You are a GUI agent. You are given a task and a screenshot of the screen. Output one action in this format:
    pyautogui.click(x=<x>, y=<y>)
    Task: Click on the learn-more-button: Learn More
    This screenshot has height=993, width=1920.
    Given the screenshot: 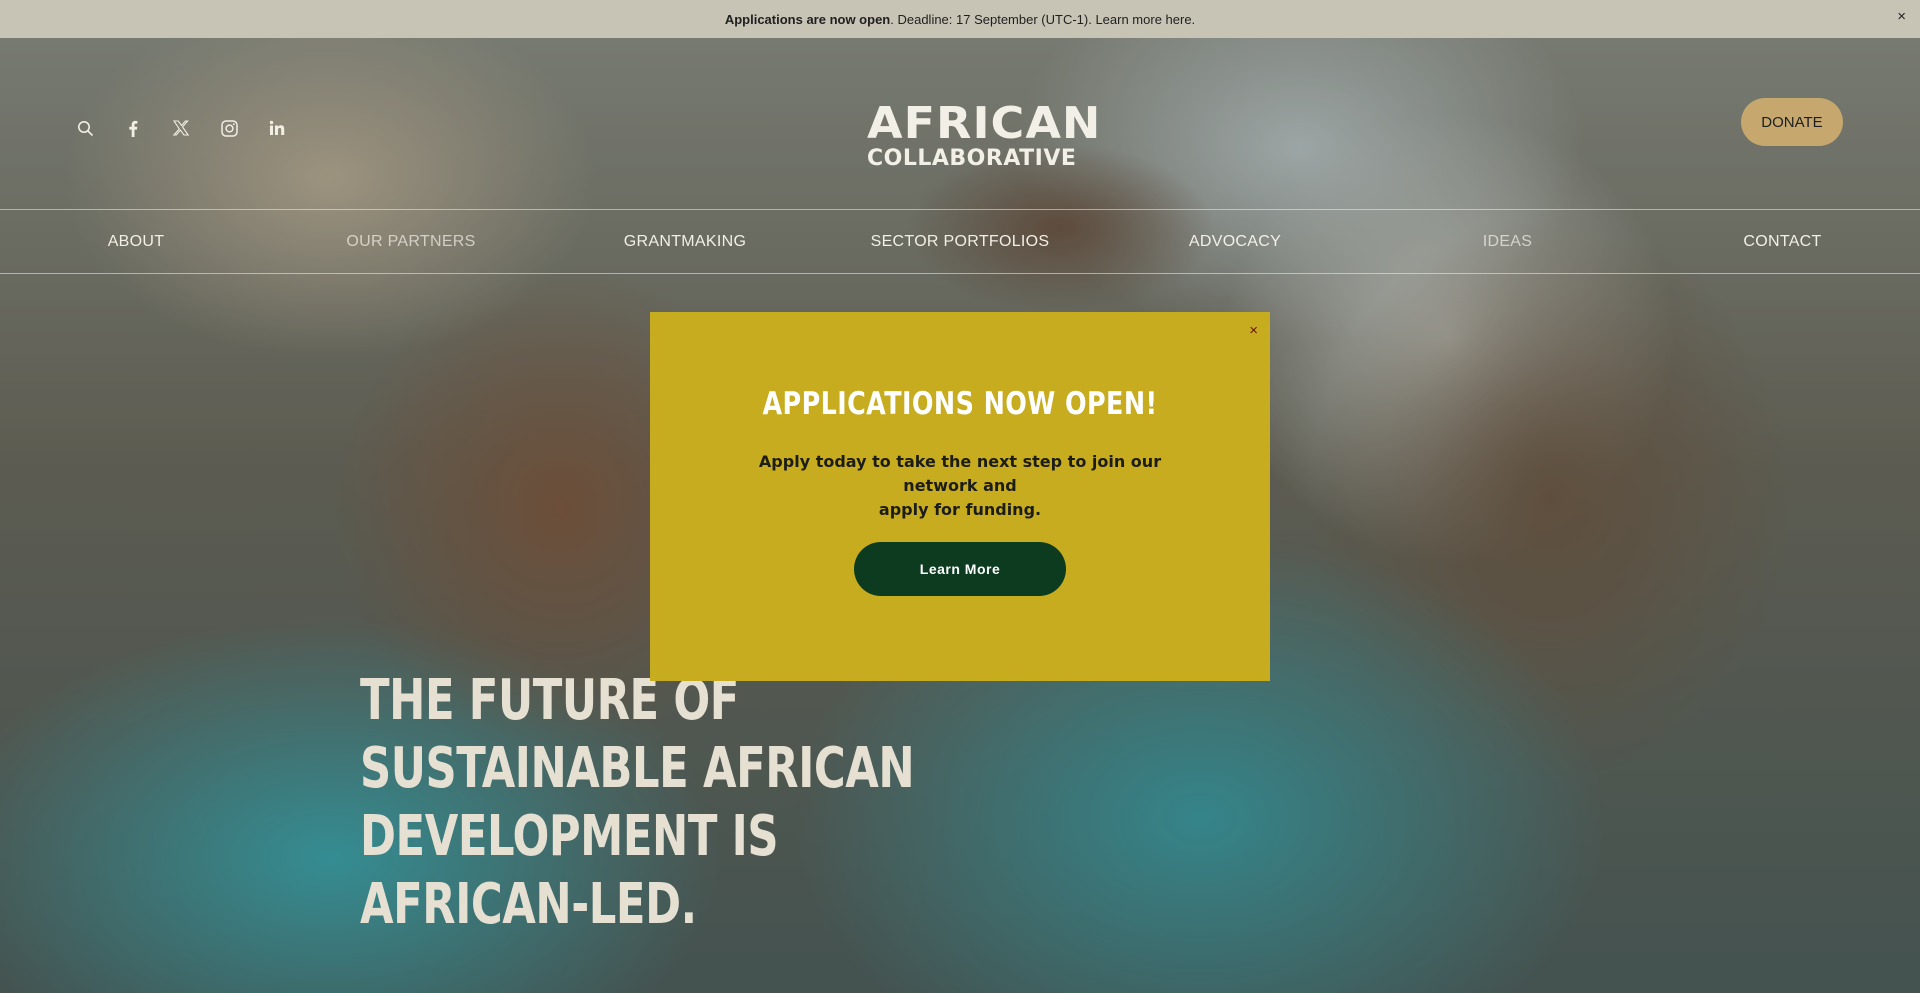 What is the action you would take?
    pyautogui.click(x=960, y=569)
    